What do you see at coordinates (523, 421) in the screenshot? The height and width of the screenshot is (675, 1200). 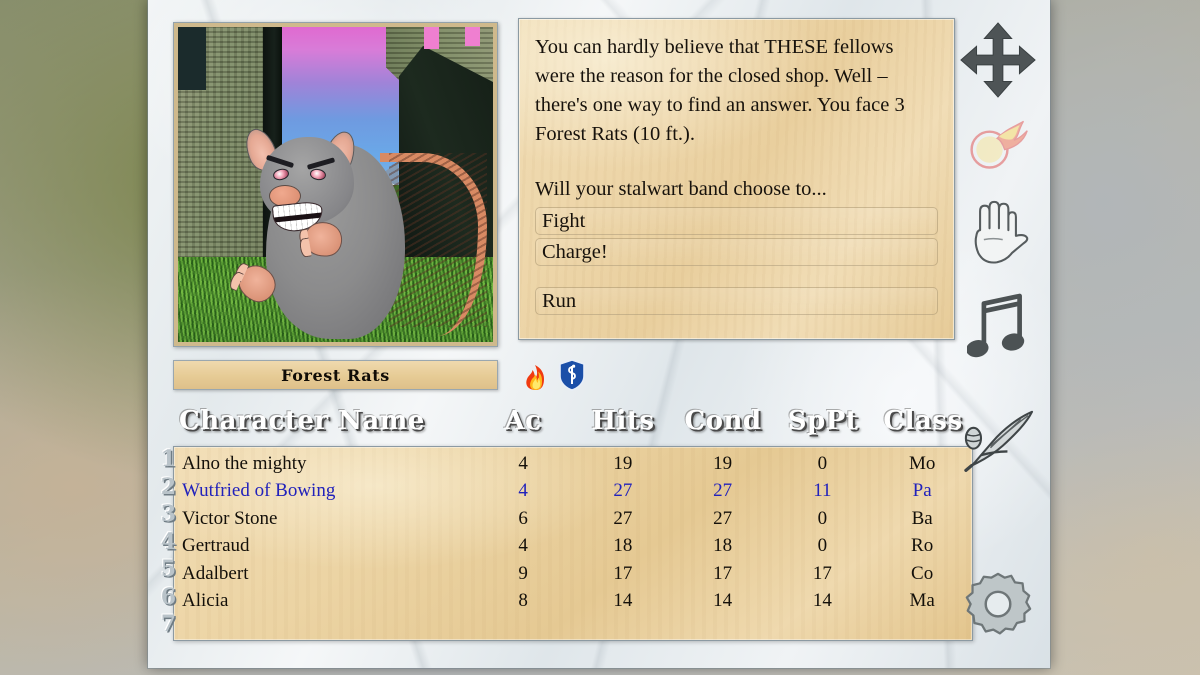 I see `header-ac: Ac` at bounding box center [523, 421].